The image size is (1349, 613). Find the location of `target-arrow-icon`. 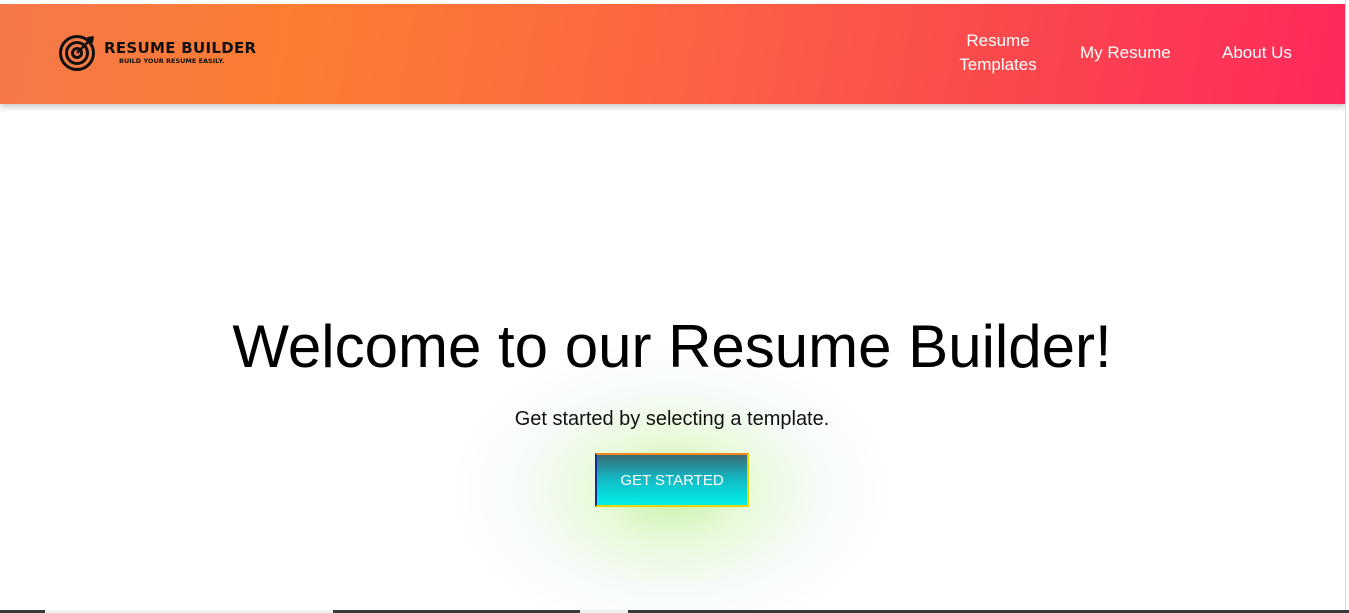

target-arrow-icon is located at coordinates (77, 53).